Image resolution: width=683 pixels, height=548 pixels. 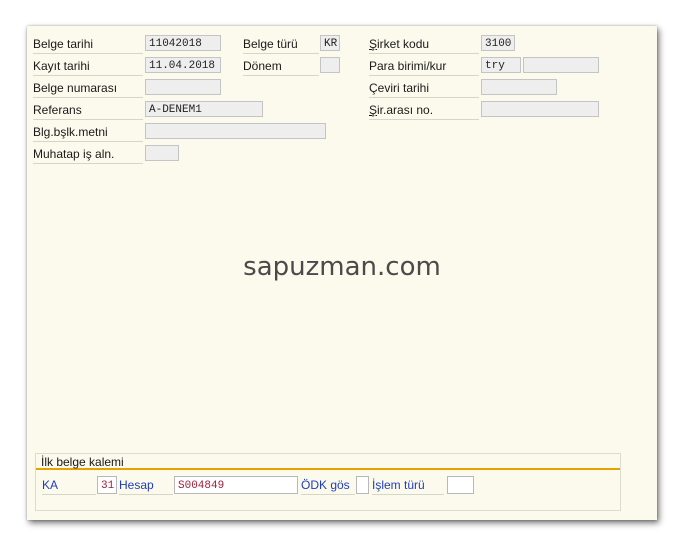 What do you see at coordinates (88, 44) in the screenshot?
I see `belge-tarihi-label: Belge tarihi` at bounding box center [88, 44].